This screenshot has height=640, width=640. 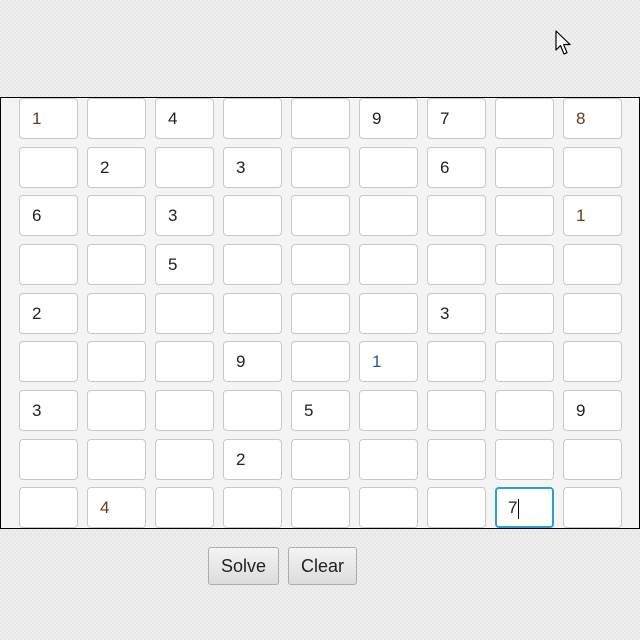 I want to click on text-caret, so click(x=519, y=508).